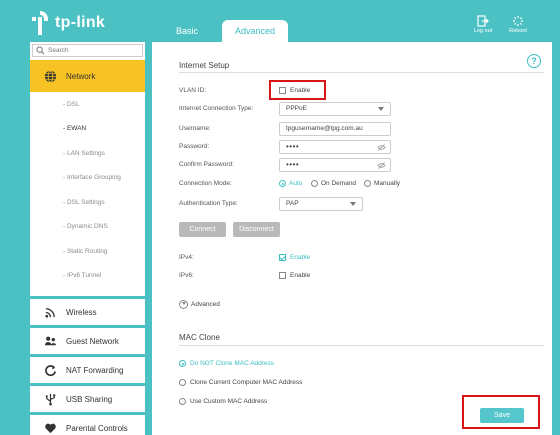 This screenshot has width=560, height=435. I want to click on username-value: tpgusername@tpg.com.au, so click(324, 128).